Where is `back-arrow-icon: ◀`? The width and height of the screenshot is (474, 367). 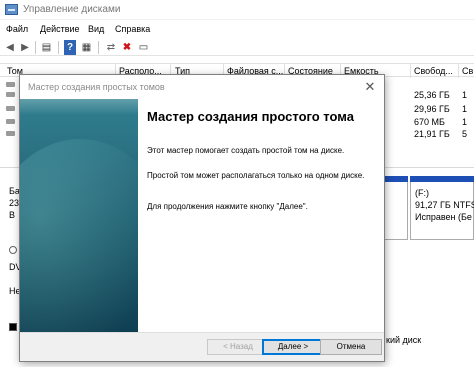 back-arrow-icon: ◀ is located at coordinates (10, 47).